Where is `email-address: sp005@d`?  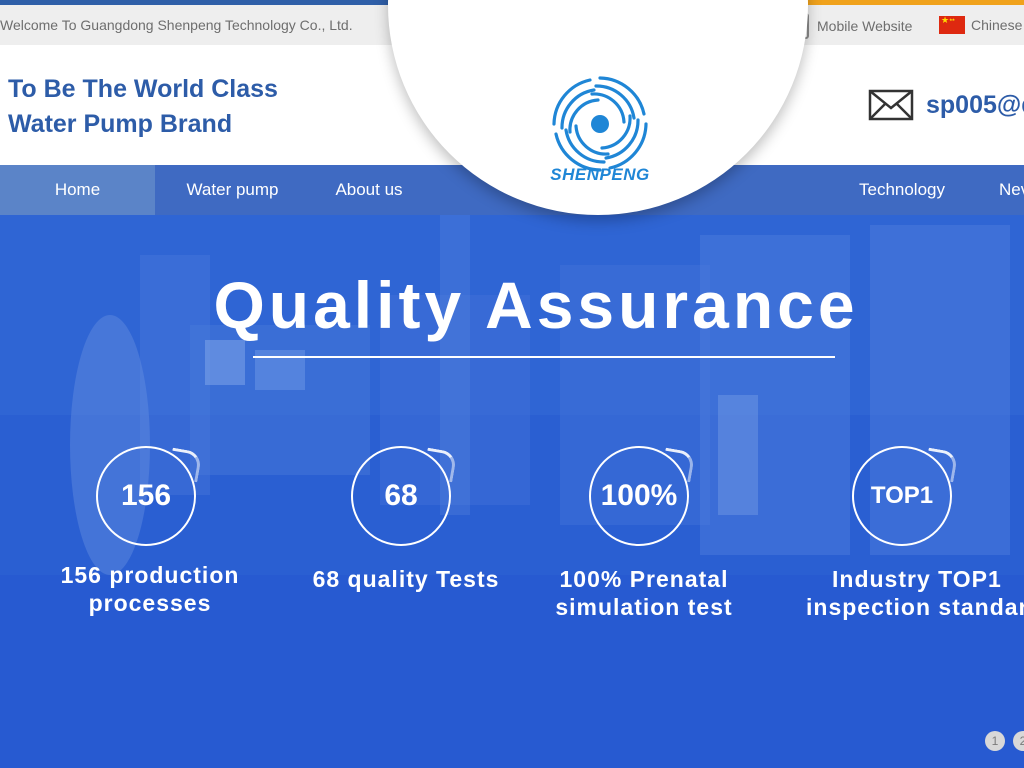 email-address: sp005@d is located at coordinates (975, 104).